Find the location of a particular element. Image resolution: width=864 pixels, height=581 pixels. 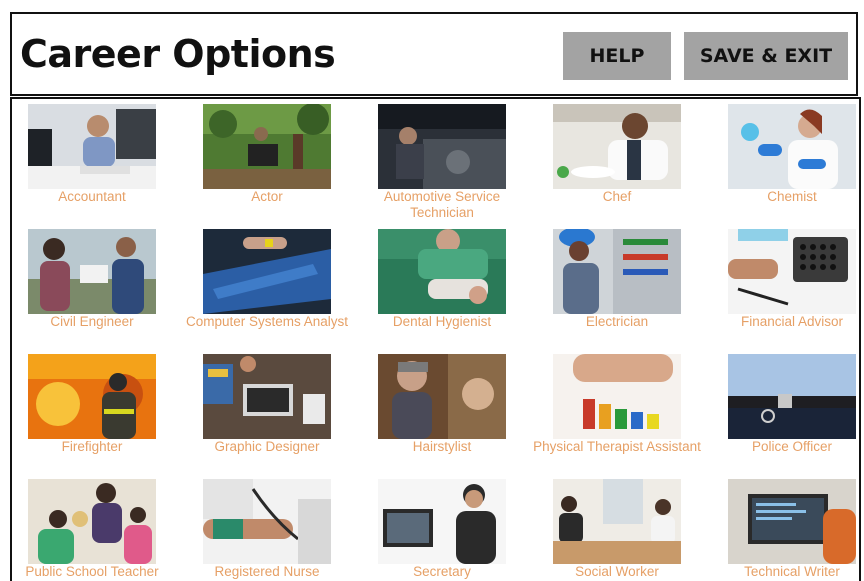

dental-hygienist-photo is located at coordinates (442, 271).